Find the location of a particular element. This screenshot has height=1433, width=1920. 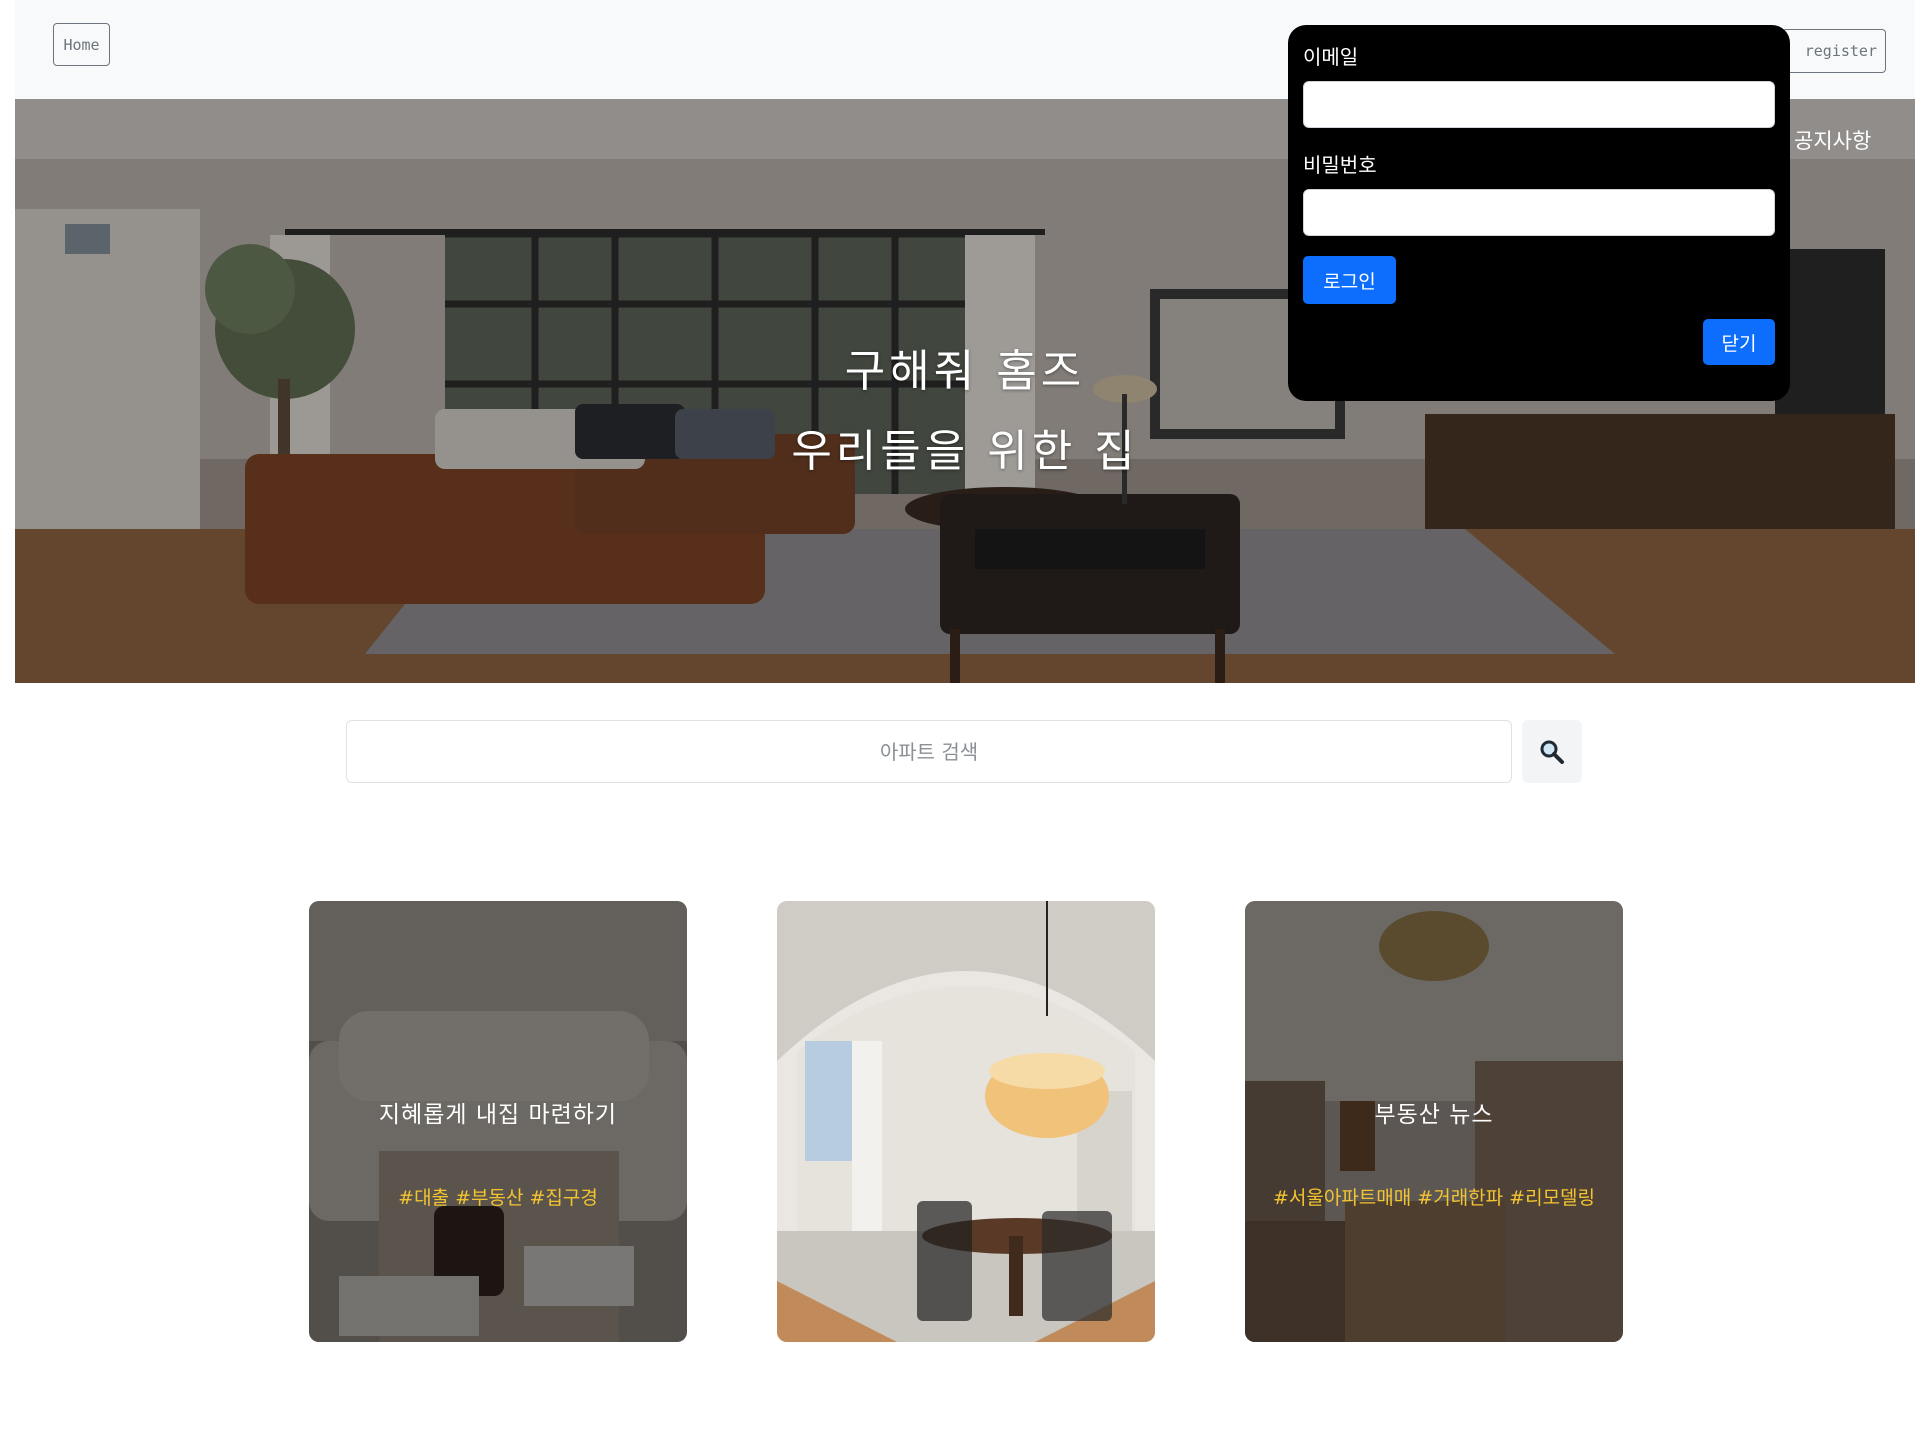

login-button: 로그인 is located at coordinates (1349, 280).